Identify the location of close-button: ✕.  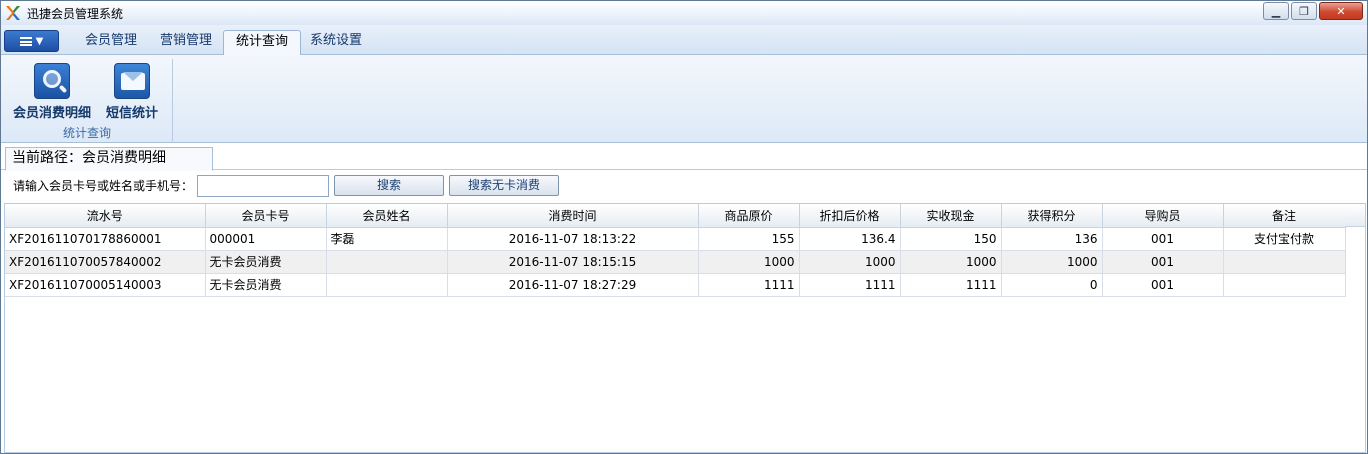
(1341, 11).